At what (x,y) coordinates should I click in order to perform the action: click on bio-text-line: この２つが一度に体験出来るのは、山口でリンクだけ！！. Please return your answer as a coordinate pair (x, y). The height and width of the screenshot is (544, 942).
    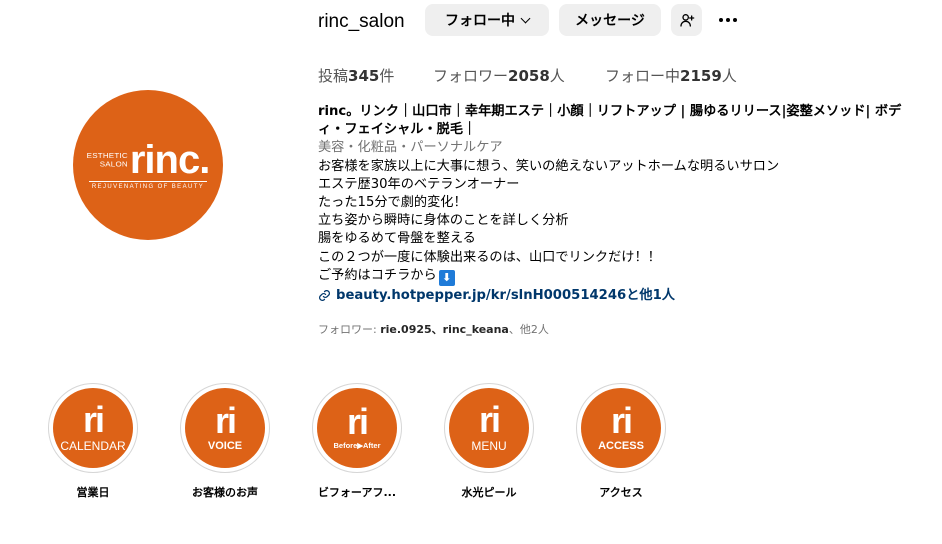
    Looking at the image, I should click on (489, 257).